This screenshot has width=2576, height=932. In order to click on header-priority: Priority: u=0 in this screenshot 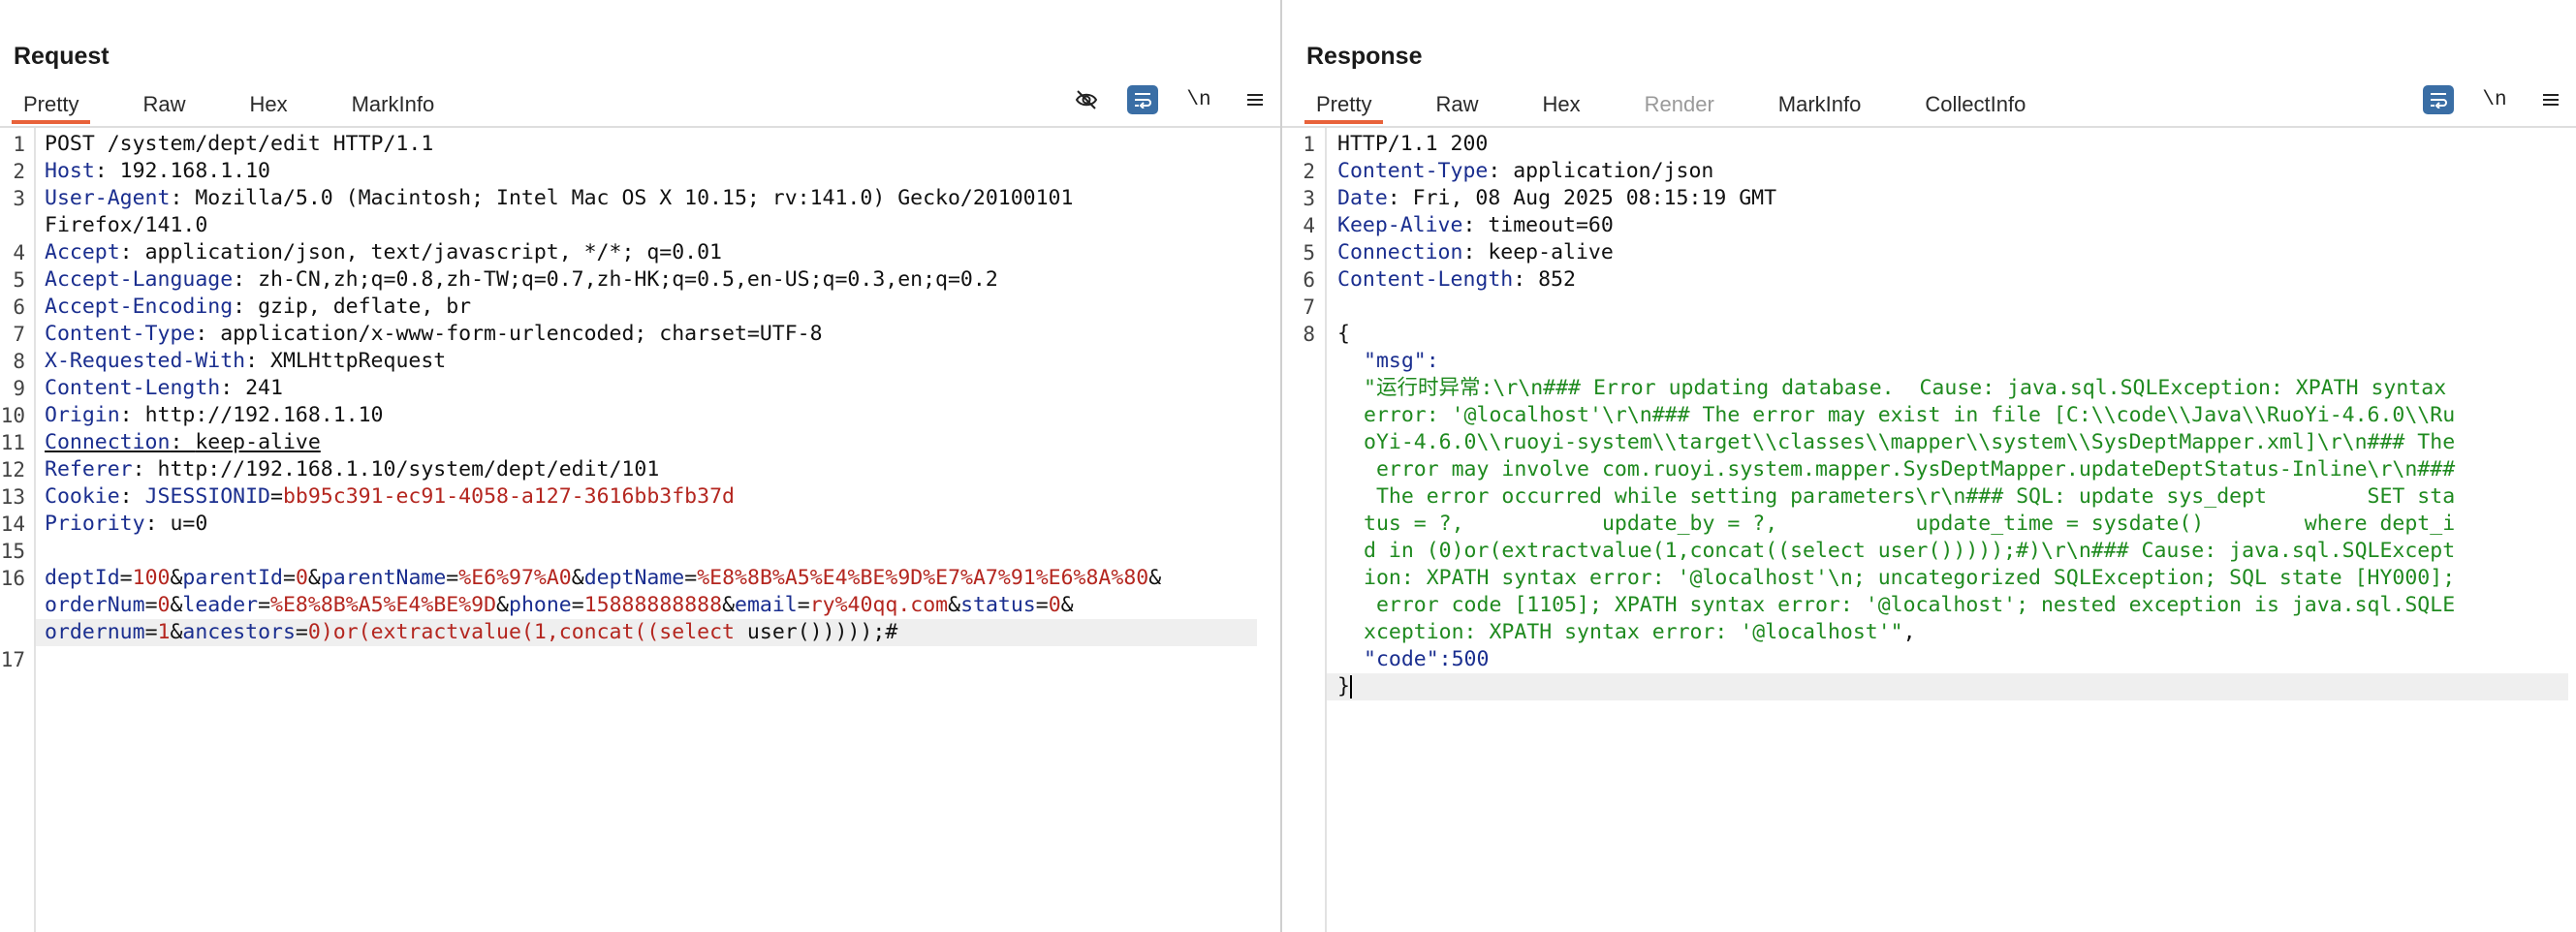, I will do `click(126, 524)`.